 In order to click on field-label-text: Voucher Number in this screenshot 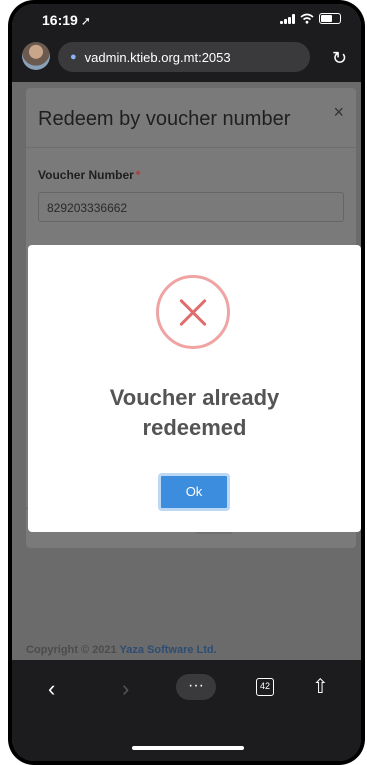, I will do `click(86, 175)`.